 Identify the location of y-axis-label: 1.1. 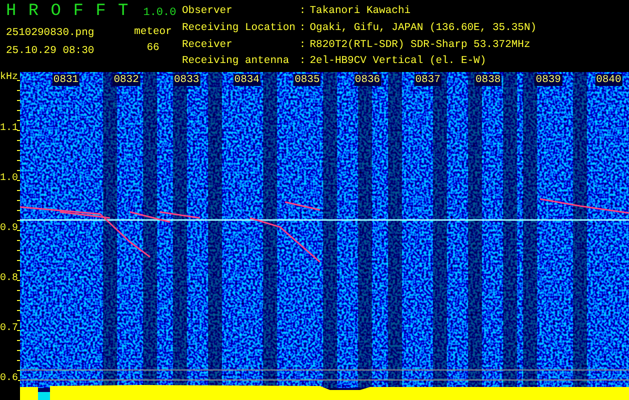
(9, 128).